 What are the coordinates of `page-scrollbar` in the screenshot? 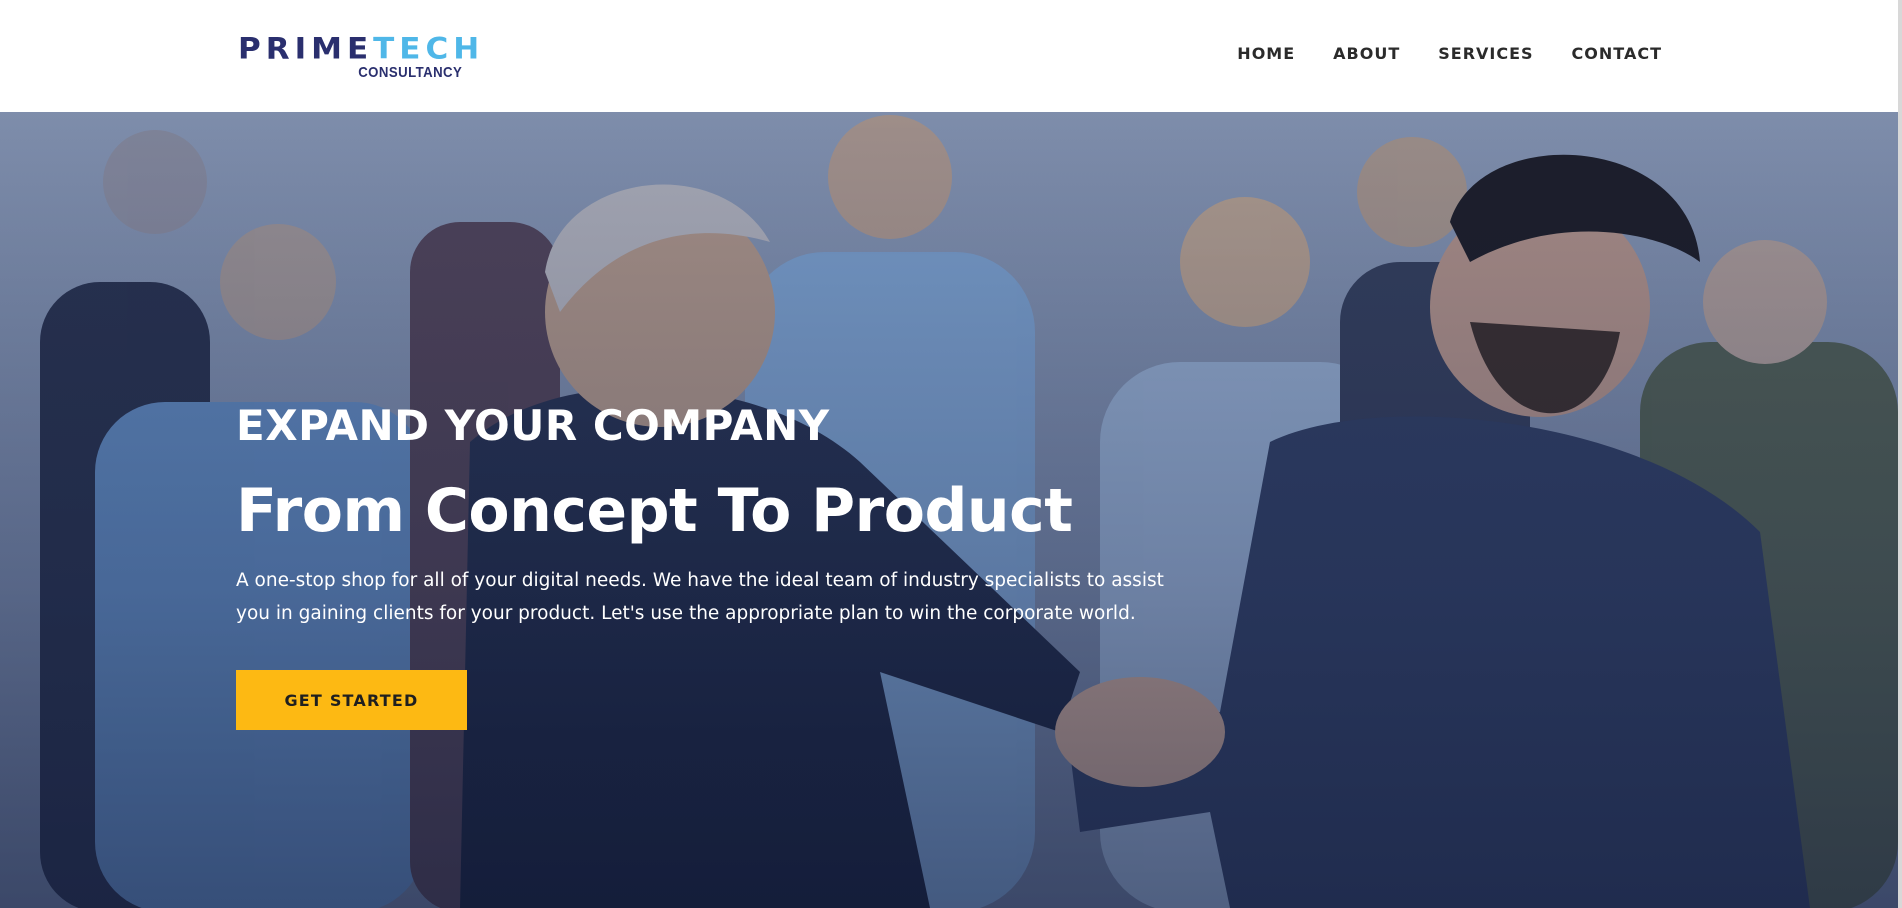 It's located at (1900, 454).